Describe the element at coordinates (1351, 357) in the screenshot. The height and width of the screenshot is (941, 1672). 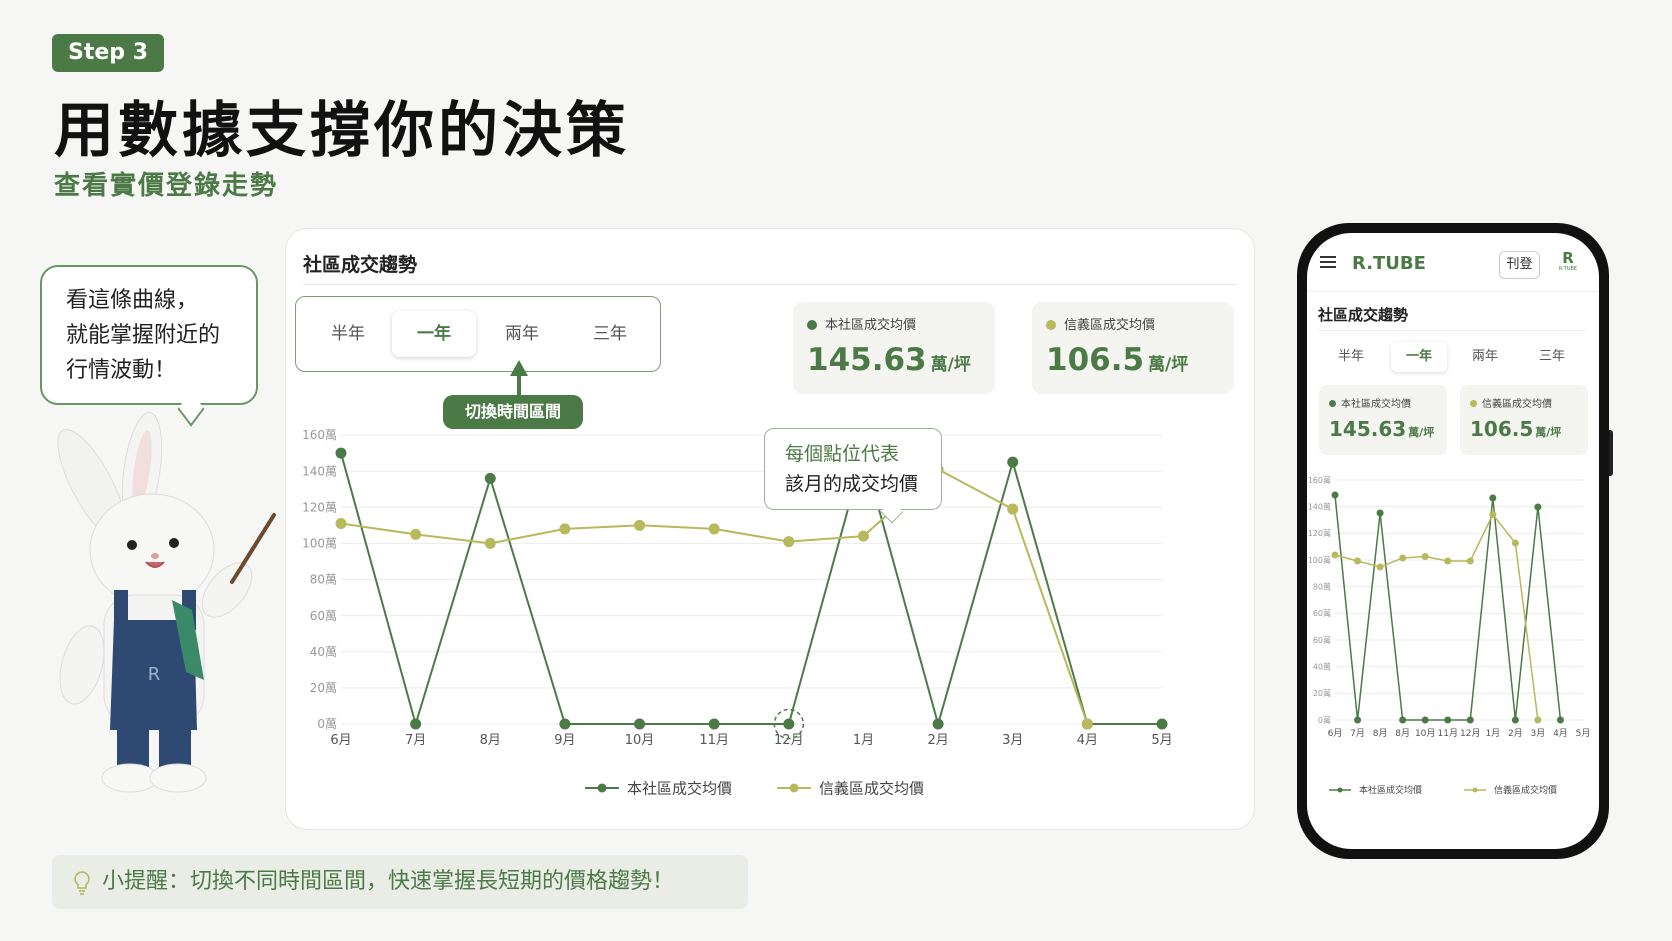
I see `phone-range-half-year: 半年` at that location.